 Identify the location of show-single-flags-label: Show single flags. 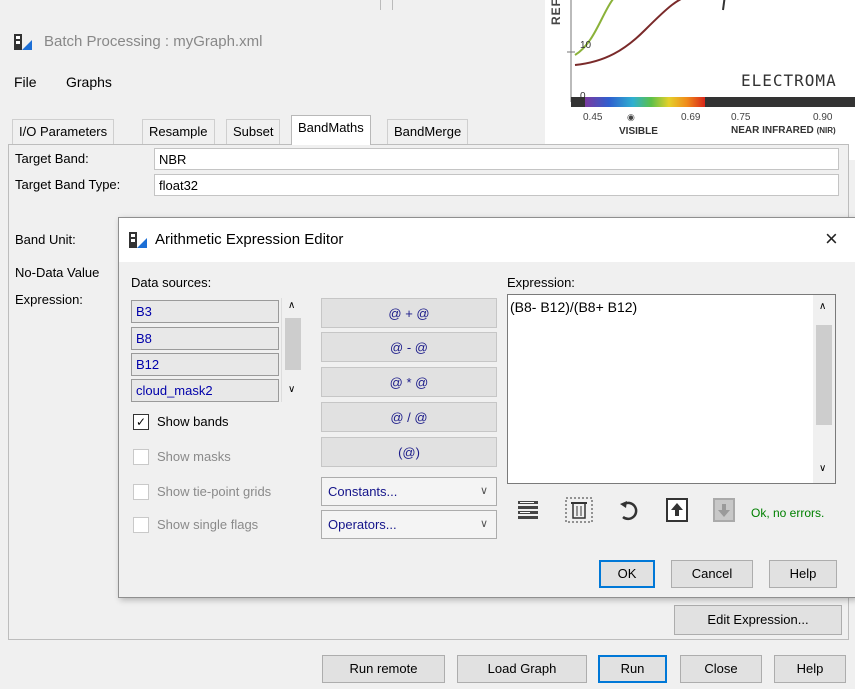
(208, 524).